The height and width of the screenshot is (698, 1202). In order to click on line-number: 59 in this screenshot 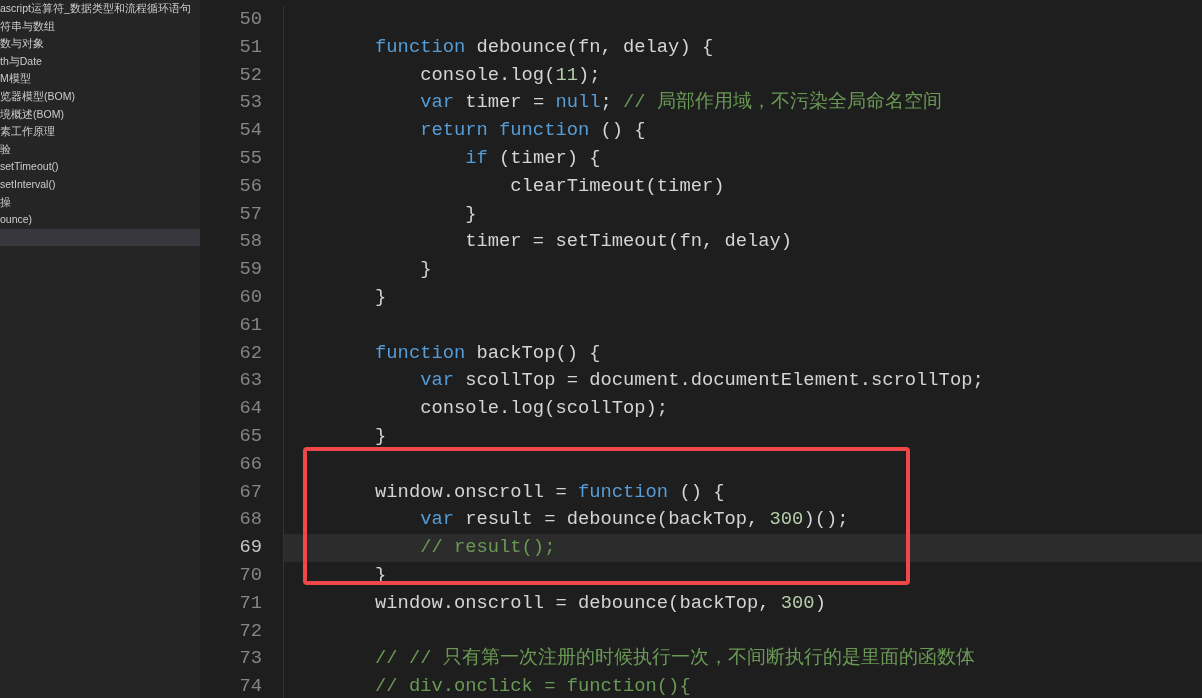, I will do `click(250, 270)`.